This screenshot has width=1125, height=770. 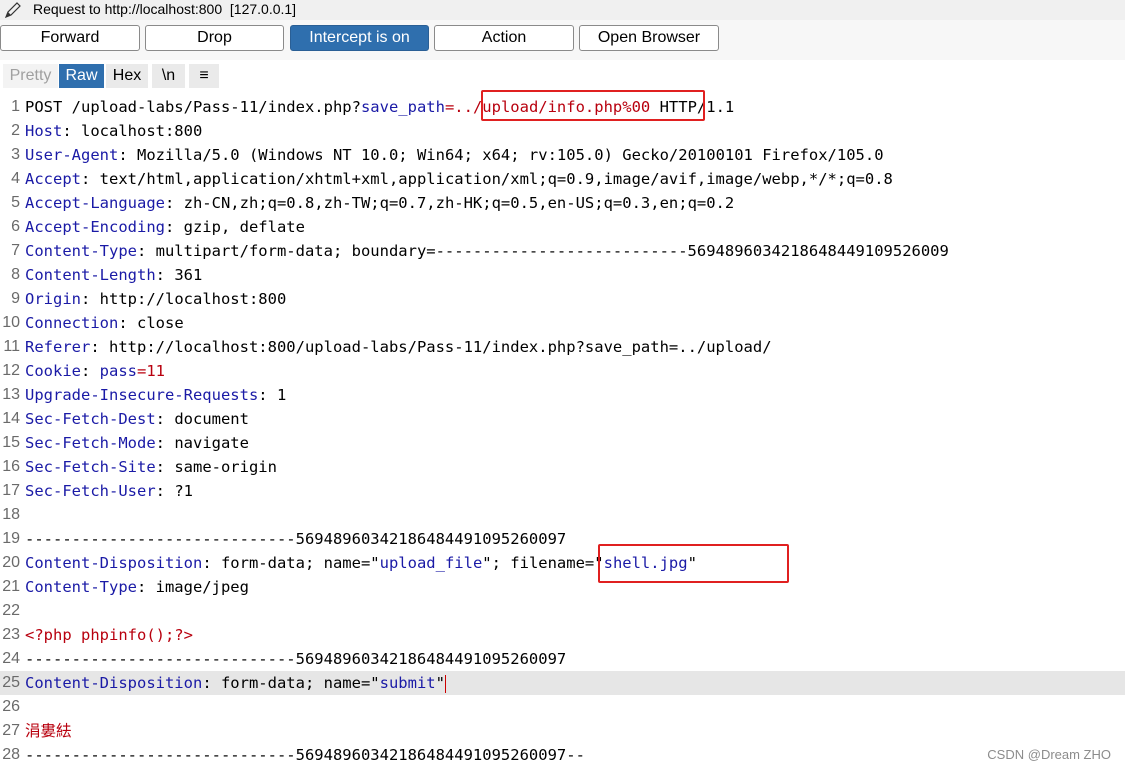 I want to click on line-number: 5, so click(x=15, y=202).